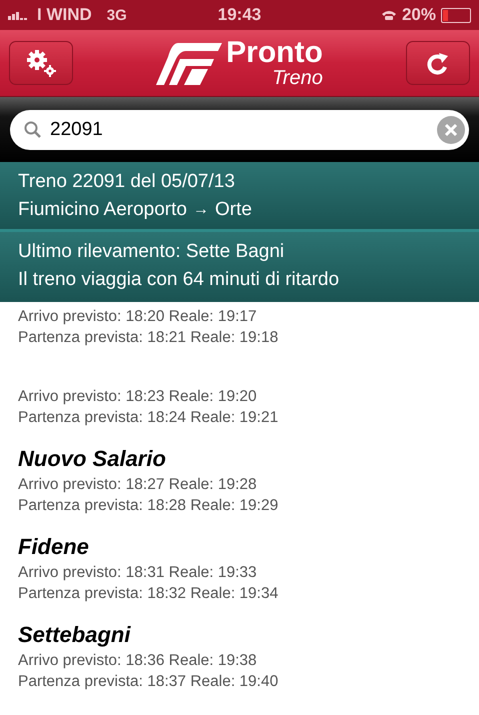  What do you see at coordinates (138, 661) in the screenshot?
I see `arrival-time: Arrivo previsto: 18:36 Reale: 19:38` at bounding box center [138, 661].